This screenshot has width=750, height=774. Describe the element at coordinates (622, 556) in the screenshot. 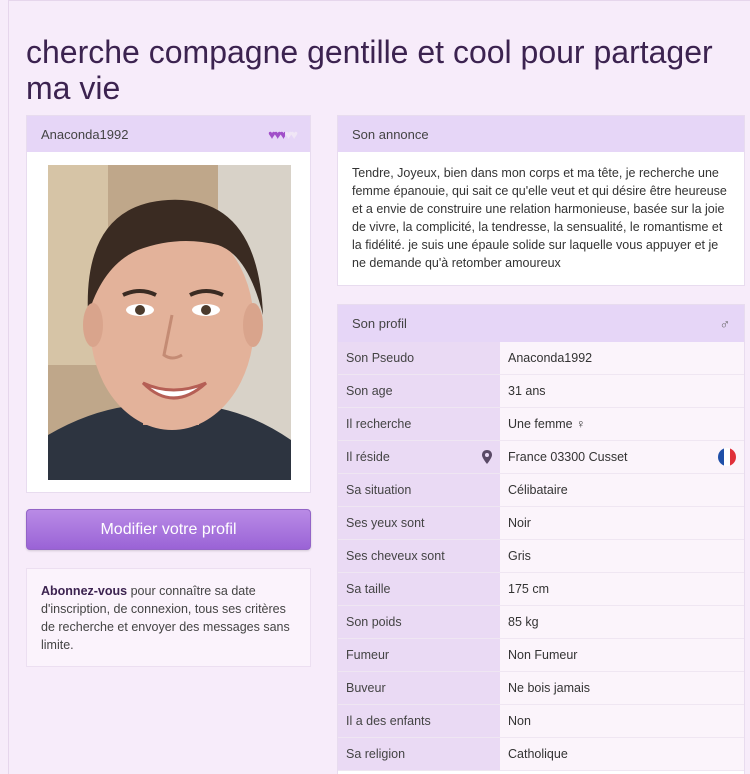

I see `profile-row-value: Gris` at that location.